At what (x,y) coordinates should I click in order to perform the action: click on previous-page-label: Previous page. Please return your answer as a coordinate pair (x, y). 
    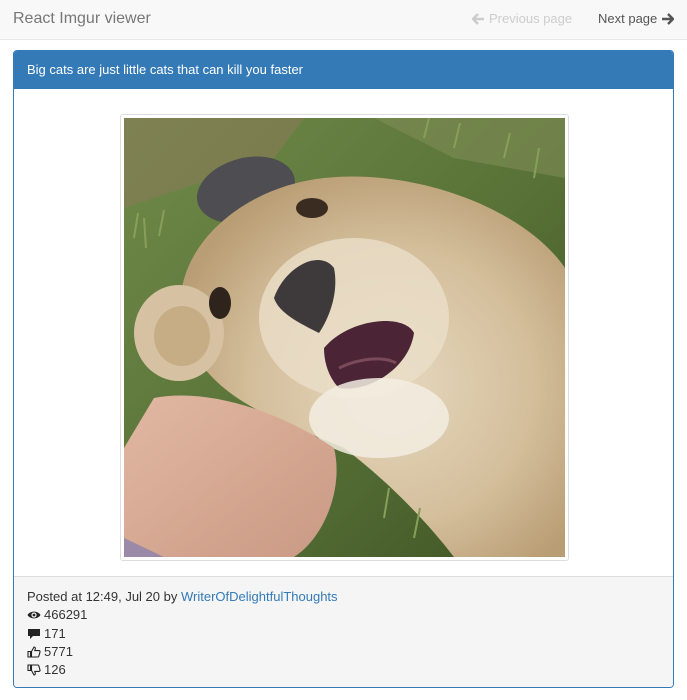
    Looking at the image, I should click on (531, 18).